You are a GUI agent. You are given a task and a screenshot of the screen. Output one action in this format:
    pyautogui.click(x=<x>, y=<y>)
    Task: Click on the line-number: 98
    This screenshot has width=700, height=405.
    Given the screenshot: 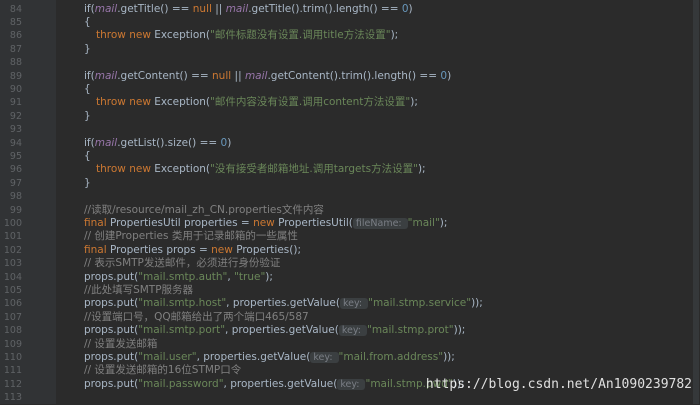 What is the action you would take?
    pyautogui.click(x=15, y=197)
    